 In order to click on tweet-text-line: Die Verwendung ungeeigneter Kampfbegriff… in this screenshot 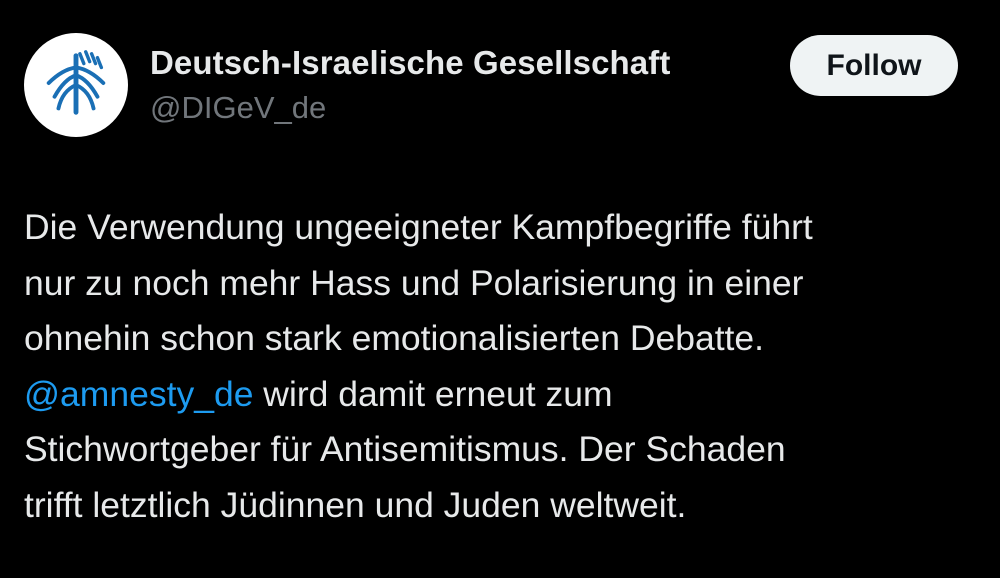, I will do `click(418, 227)`.